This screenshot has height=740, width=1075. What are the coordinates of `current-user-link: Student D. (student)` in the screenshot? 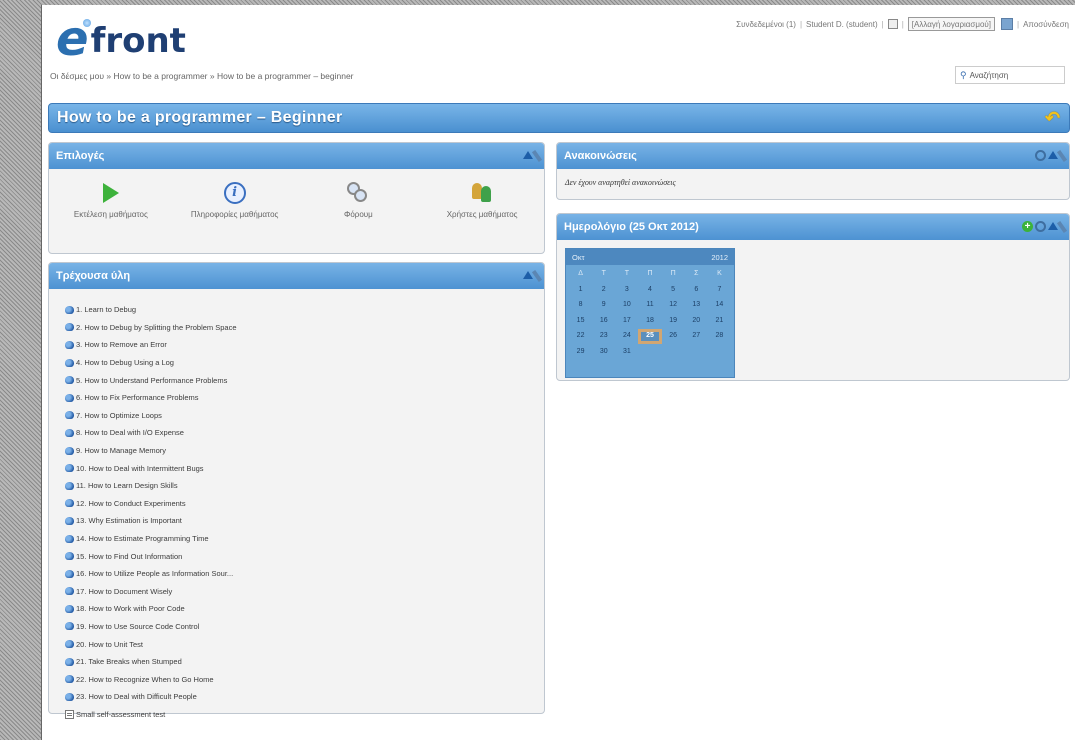 It's located at (842, 24).